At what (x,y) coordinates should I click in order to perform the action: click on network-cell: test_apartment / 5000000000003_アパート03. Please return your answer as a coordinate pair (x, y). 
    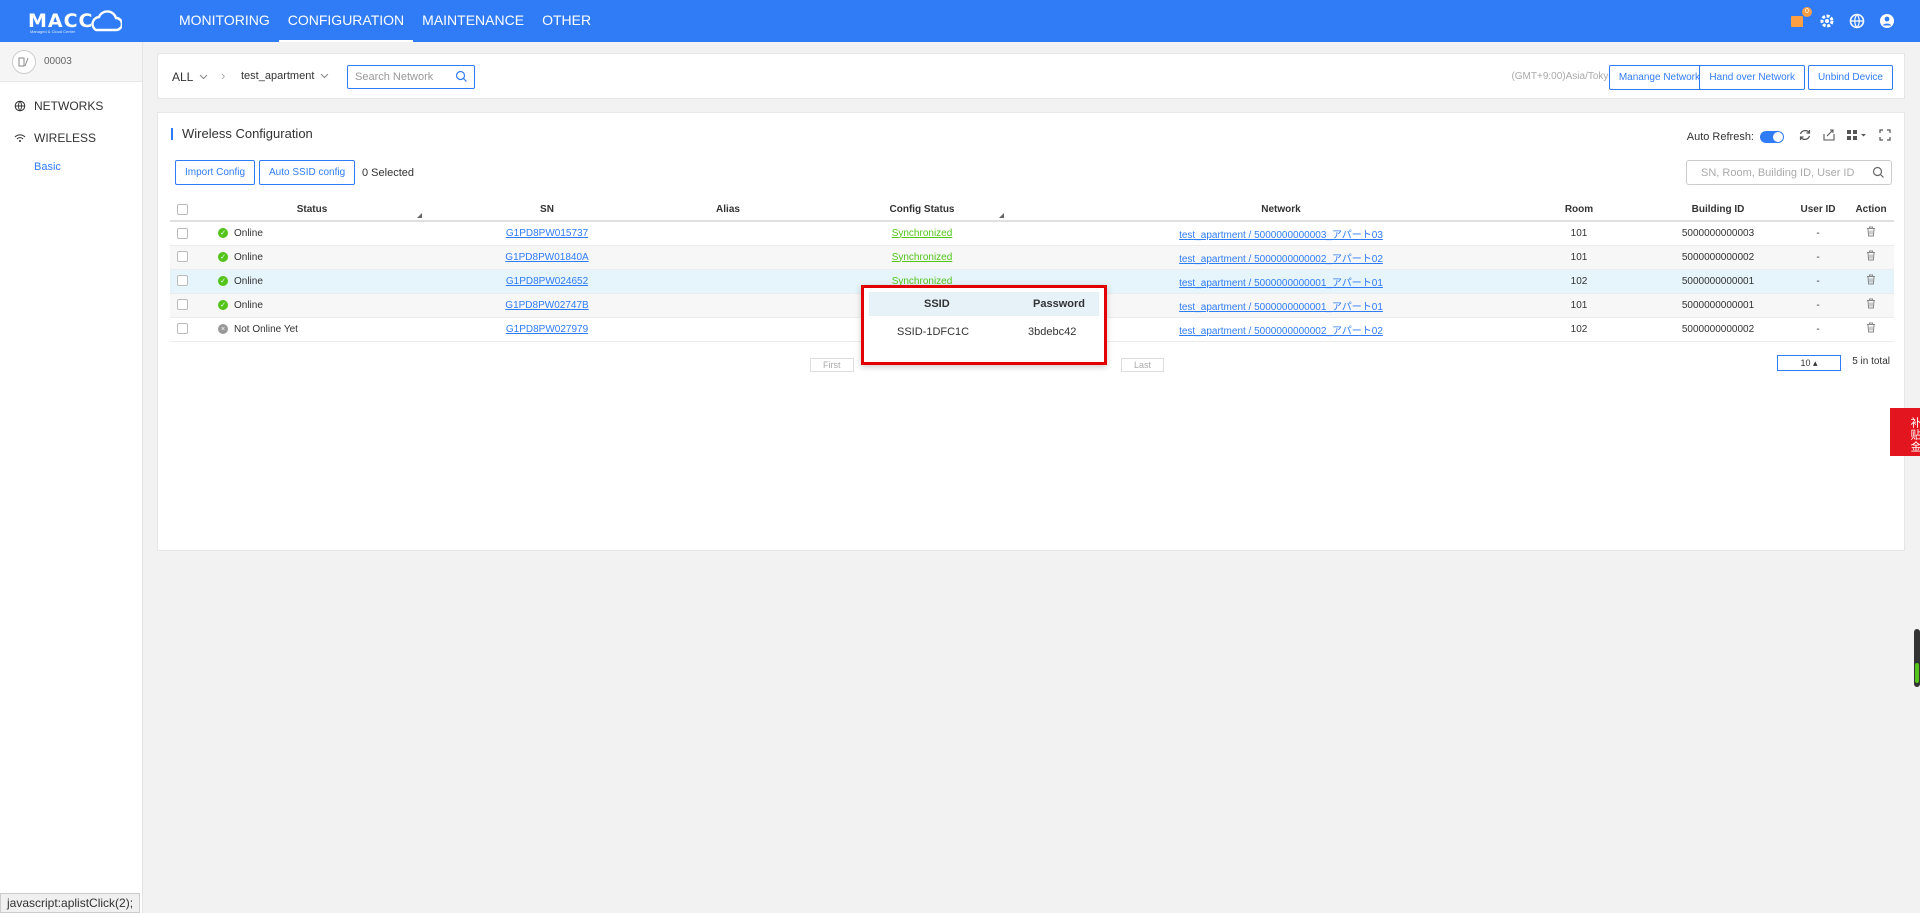
    Looking at the image, I should click on (1281, 233).